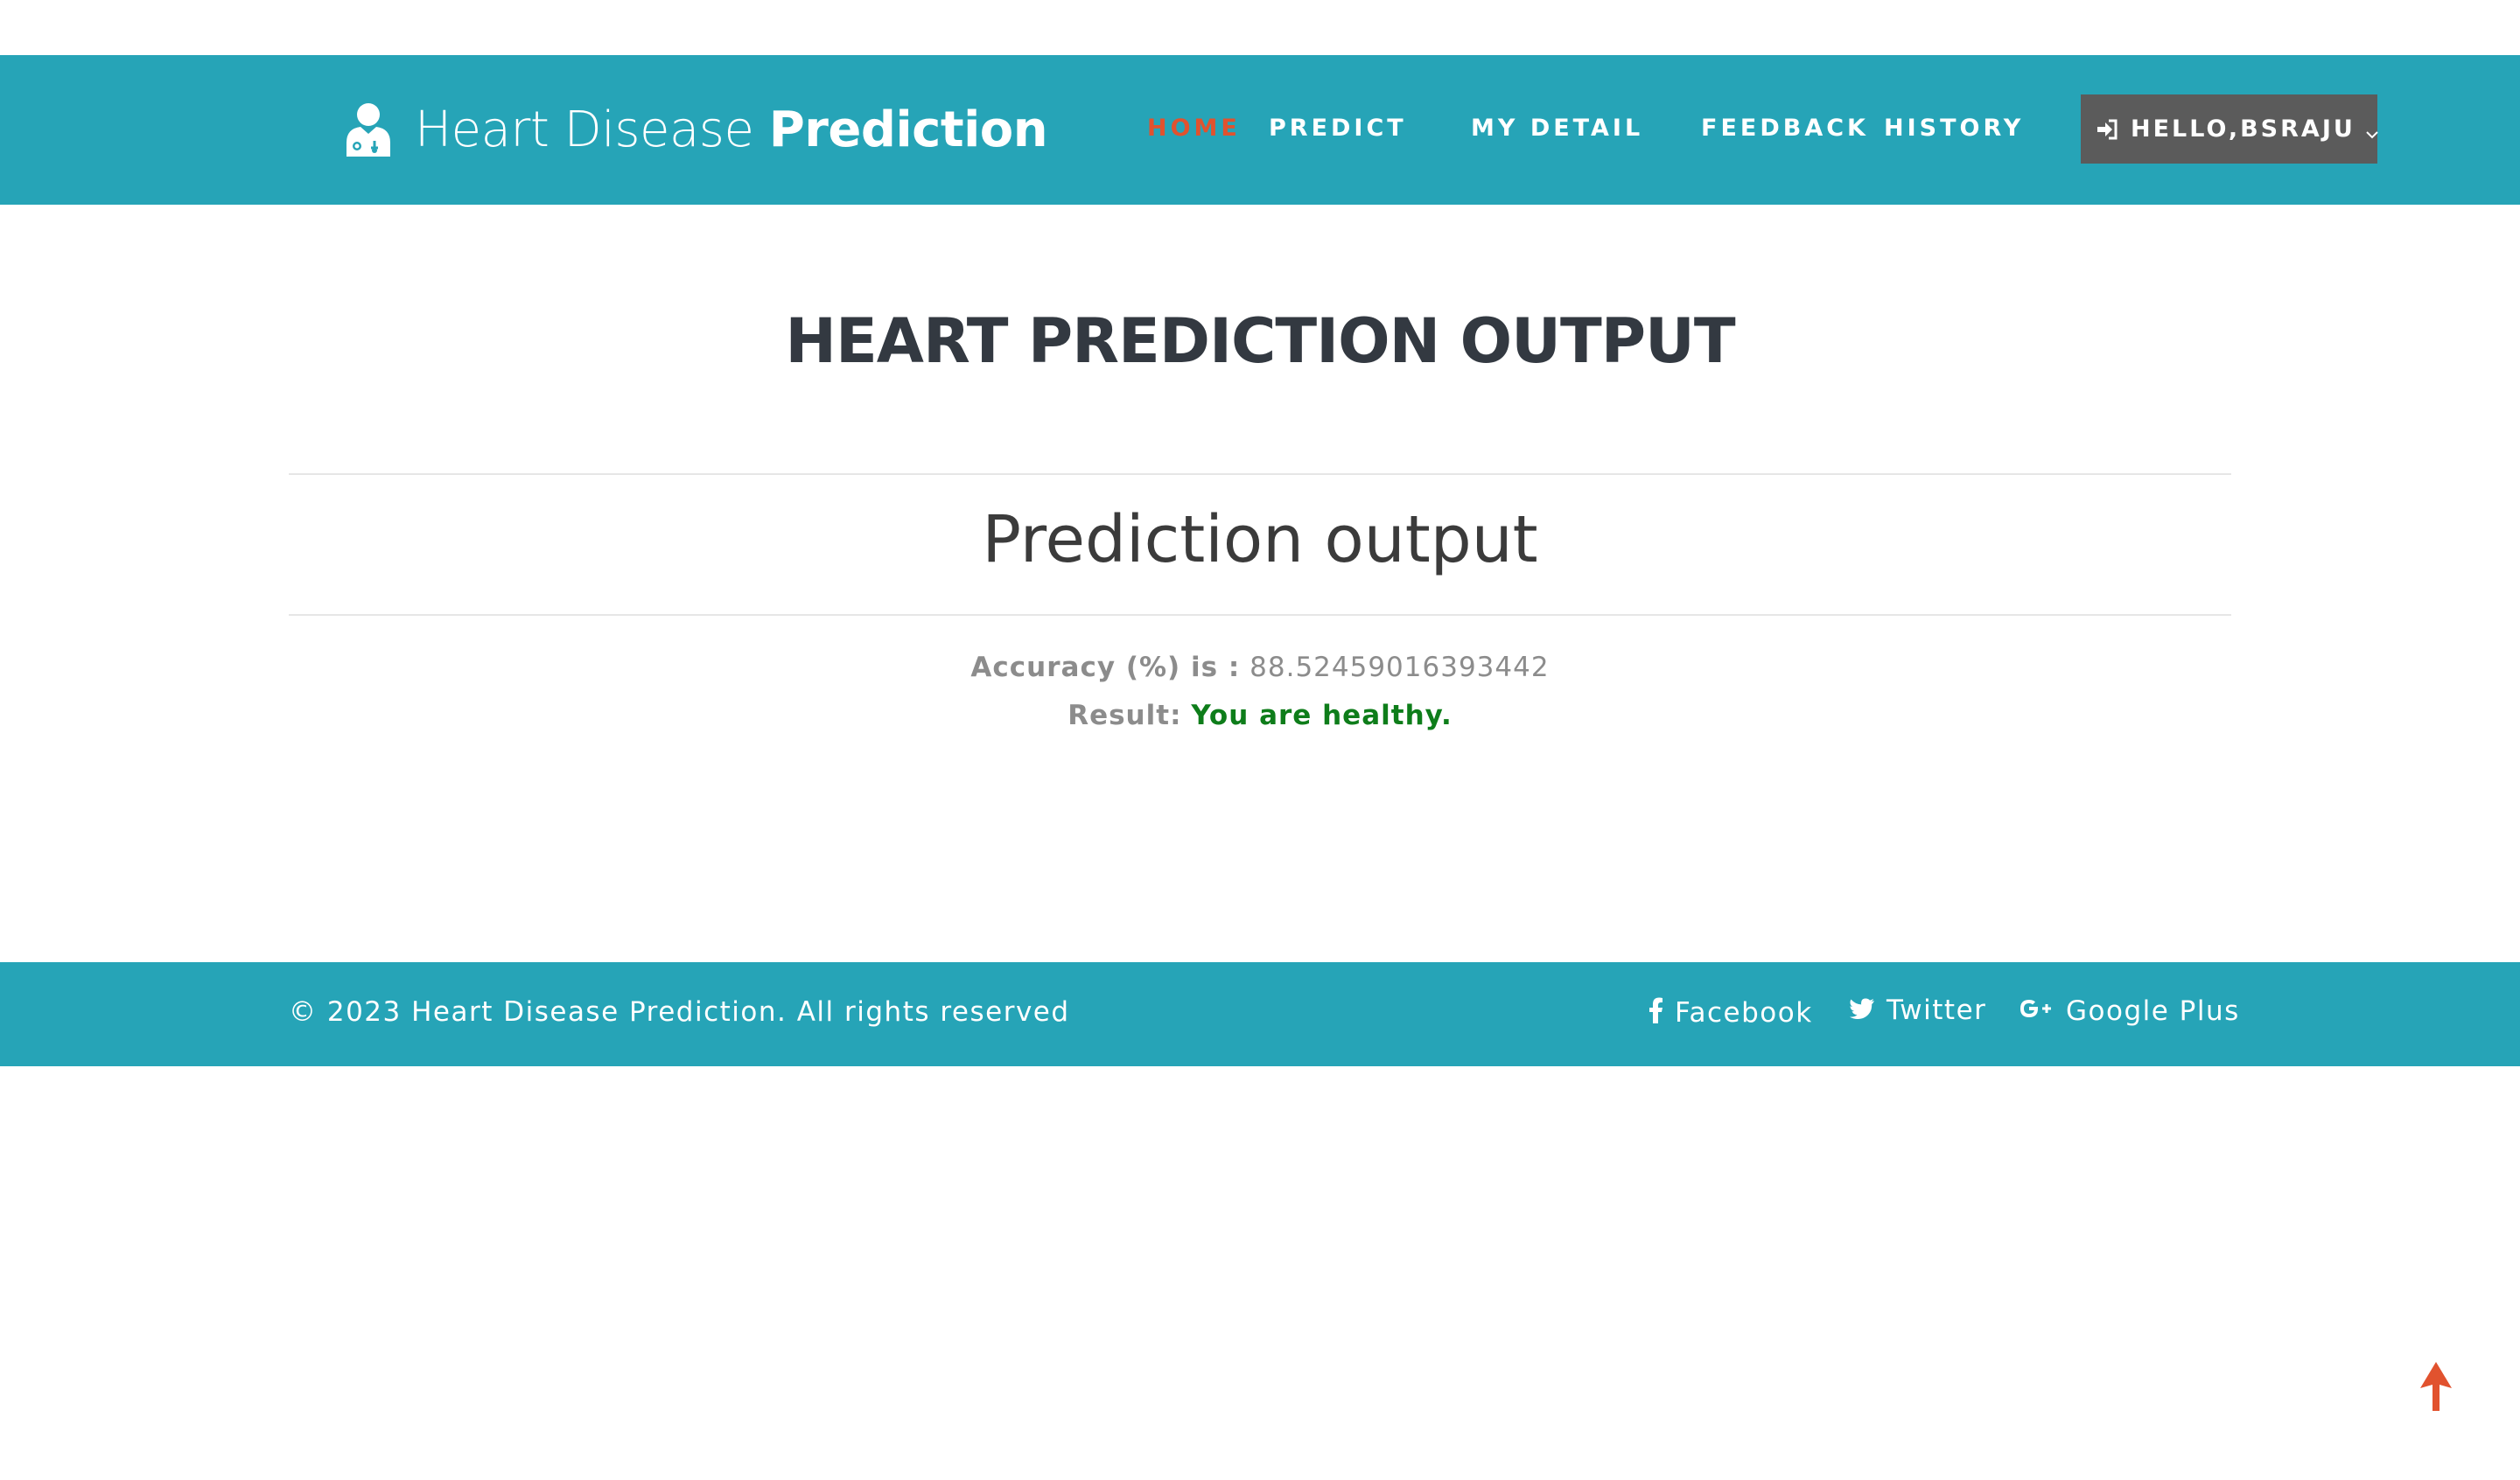 The height and width of the screenshot is (1480, 2520). I want to click on arrow-up-icon, so click(2436, 1388).